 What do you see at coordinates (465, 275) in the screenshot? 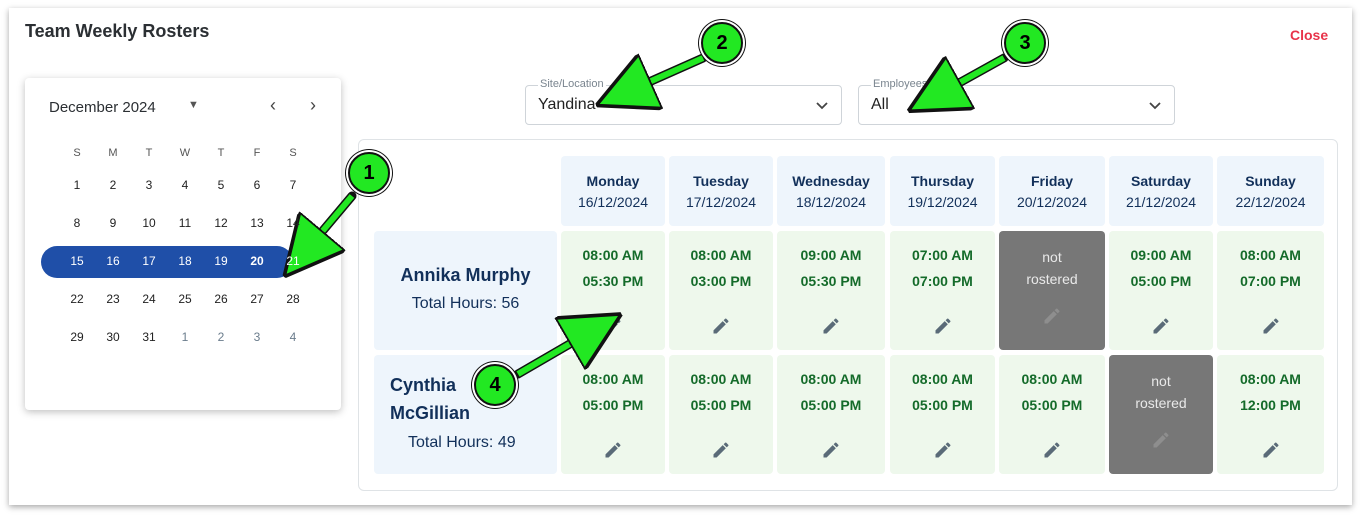
I see `employee-name: Annika Murphy` at bounding box center [465, 275].